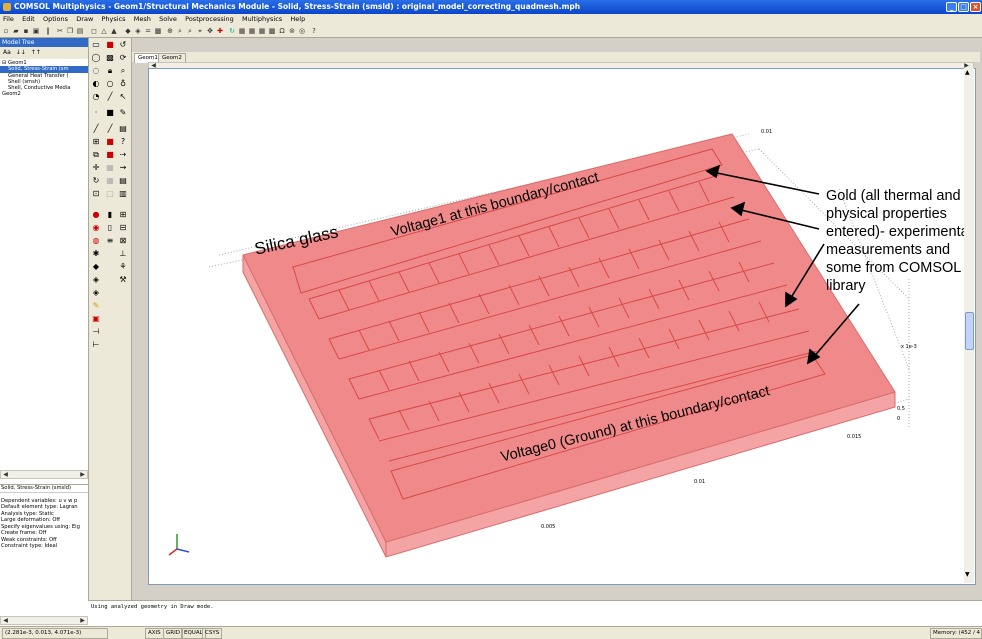  I want to click on array-icon: ⊞, so click(96, 142).